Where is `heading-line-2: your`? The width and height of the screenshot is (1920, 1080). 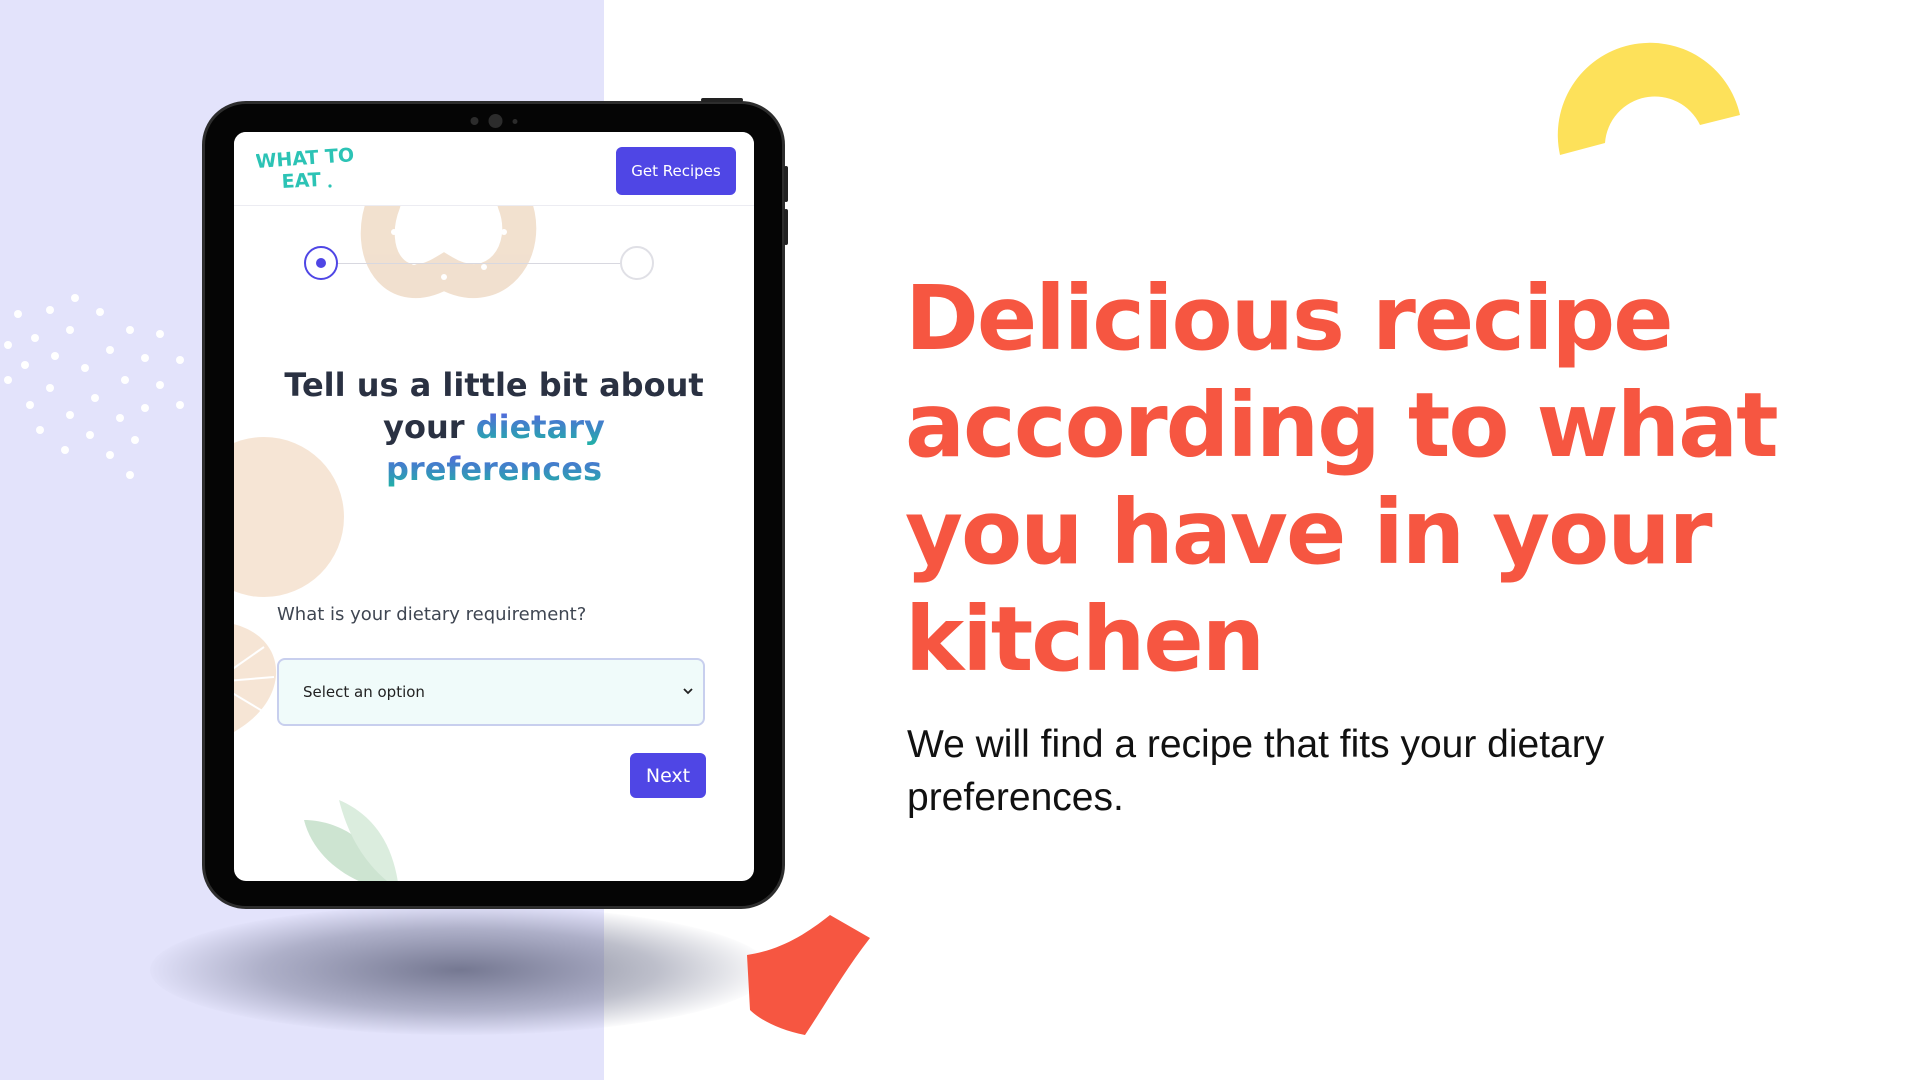
heading-line-2: your is located at coordinates (429, 427).